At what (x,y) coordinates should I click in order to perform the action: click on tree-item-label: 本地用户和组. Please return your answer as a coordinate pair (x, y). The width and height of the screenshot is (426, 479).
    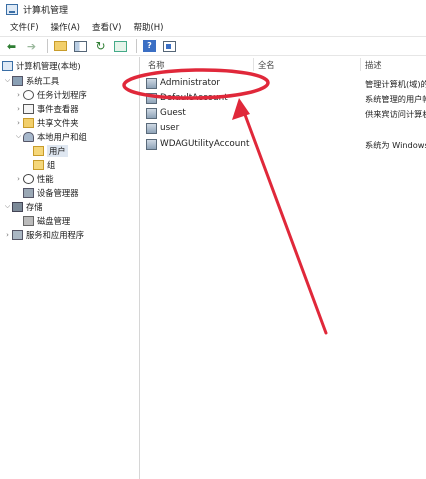
    Looking at the image, I should click on (62, 136).